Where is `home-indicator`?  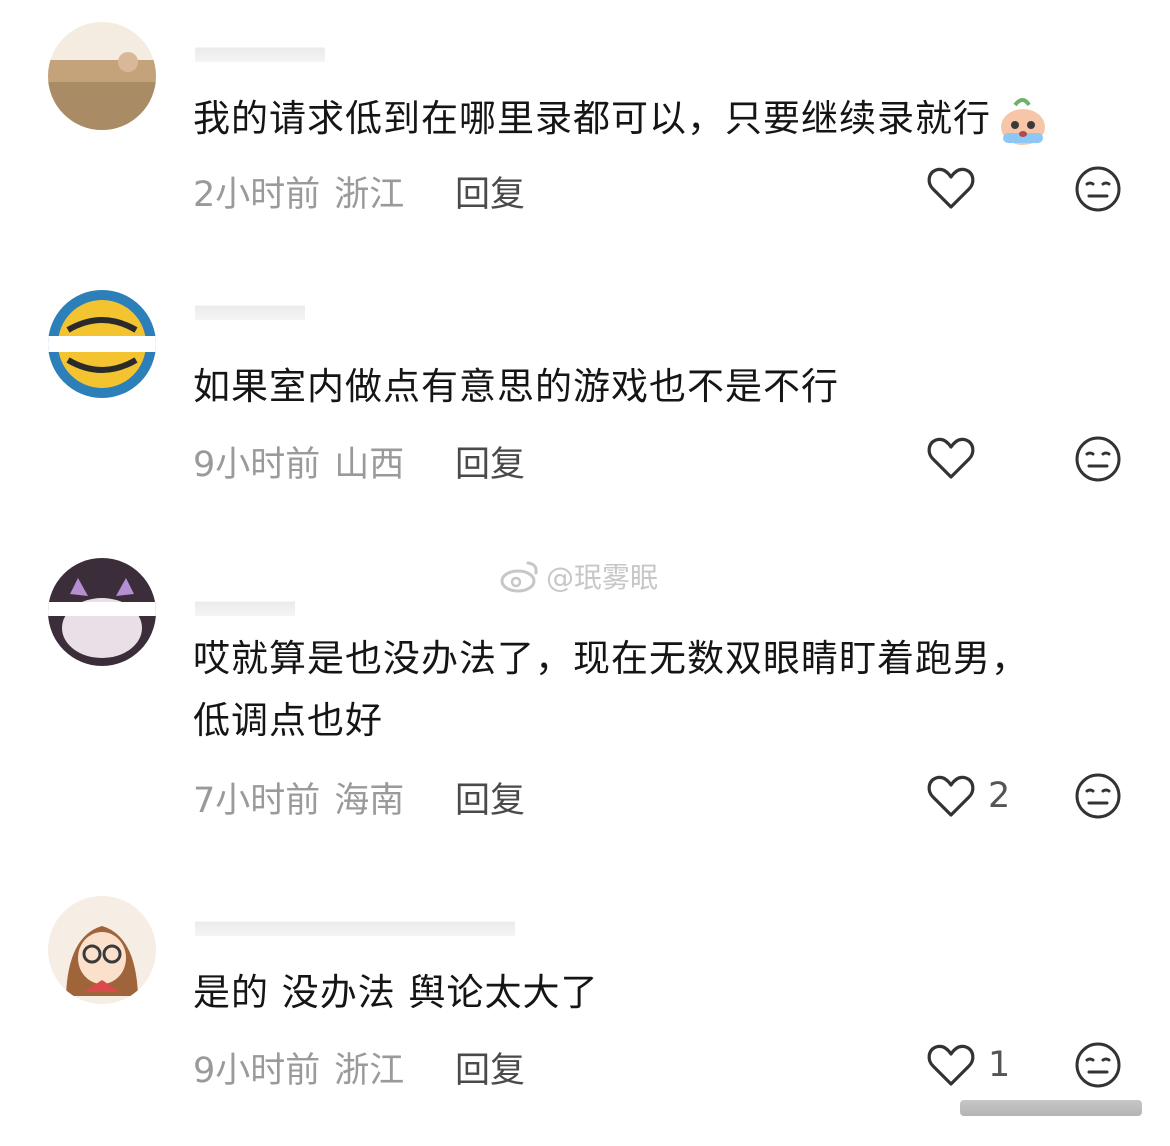 home-indicator is located at coordinates (1051, 1108).